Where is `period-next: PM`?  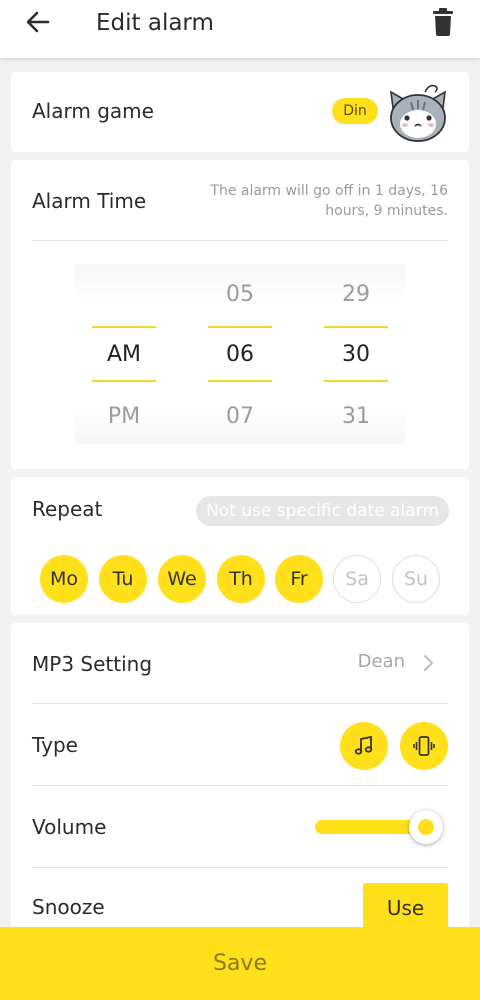 period-next: PM is located at coordinates (124, 416).